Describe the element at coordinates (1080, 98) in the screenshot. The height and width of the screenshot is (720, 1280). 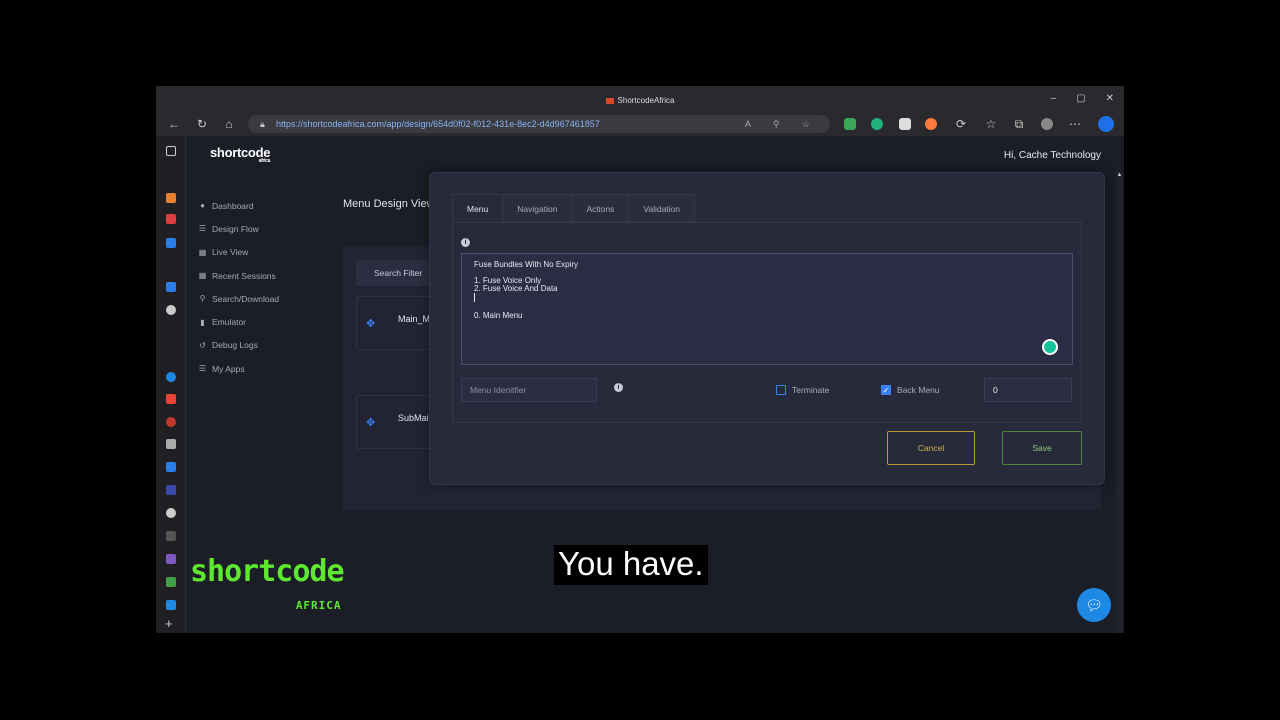
I see `maximize-button: ▢` at that location.